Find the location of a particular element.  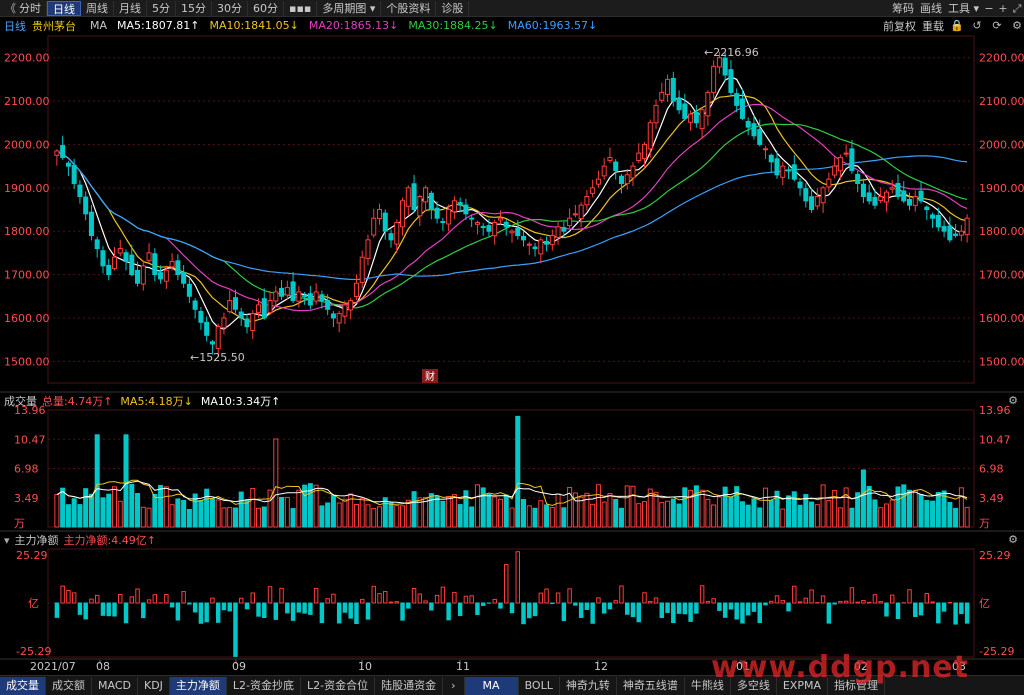

volume-bars is located at coordinates (512, 471).